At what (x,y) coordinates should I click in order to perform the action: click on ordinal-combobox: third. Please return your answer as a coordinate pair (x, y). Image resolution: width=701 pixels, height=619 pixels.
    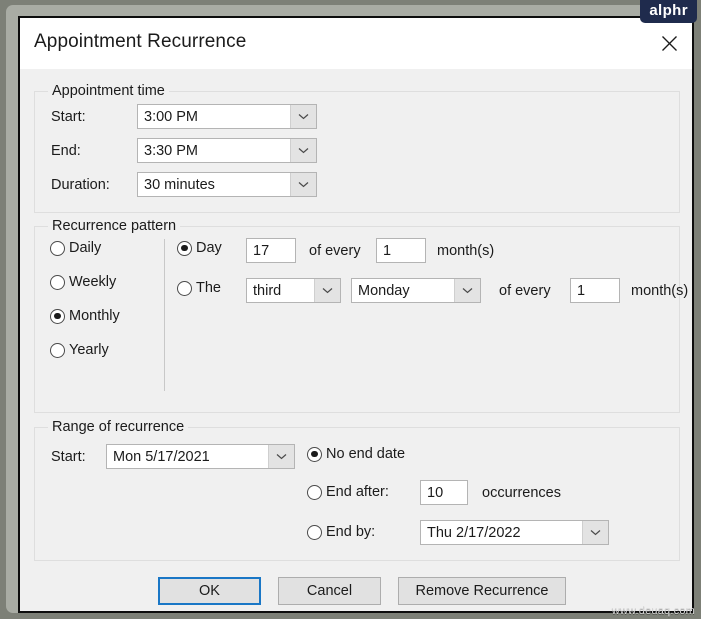
    Looking at the image, I should click on (293, 290).